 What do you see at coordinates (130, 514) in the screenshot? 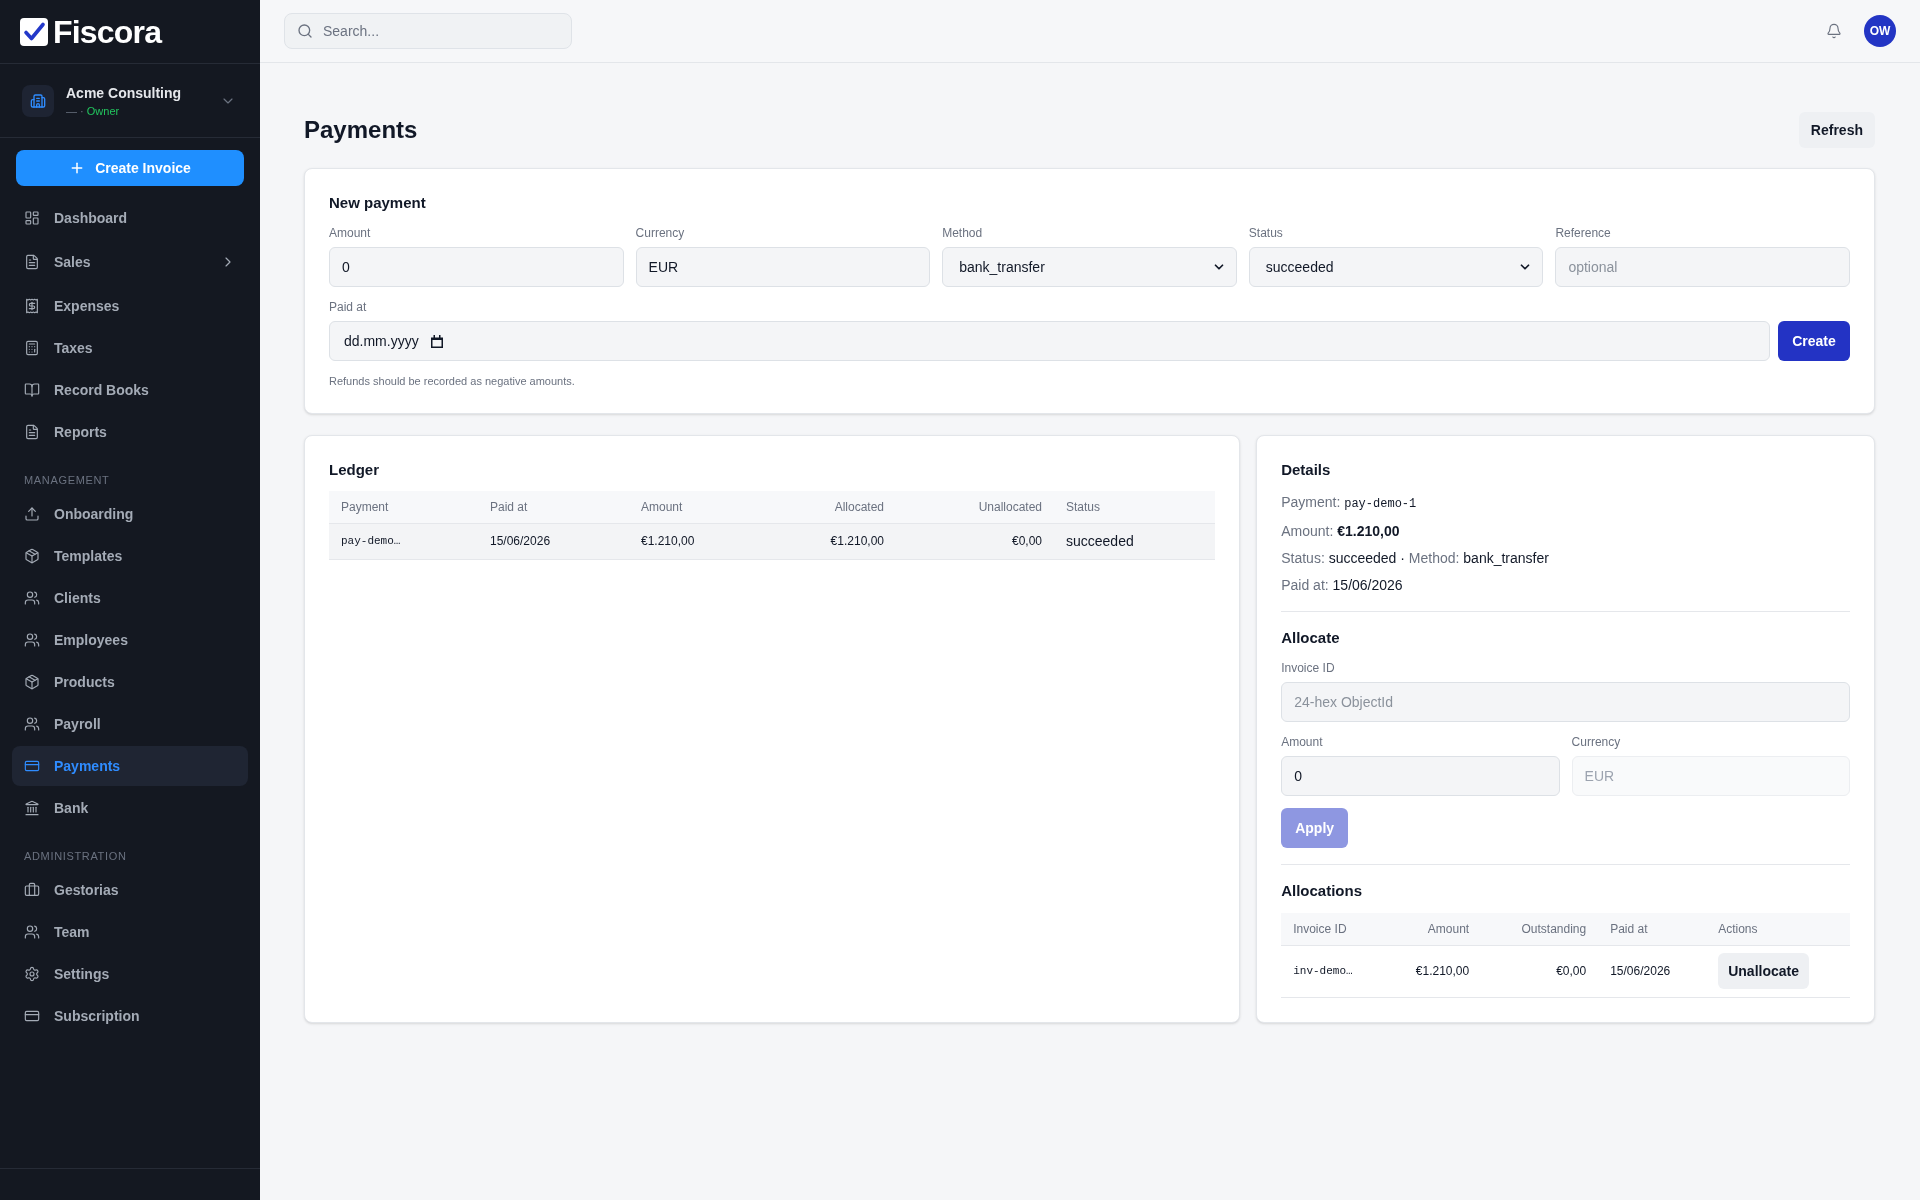
I see `sidebar-item: Onboarding` at bounding box center [130, 514].